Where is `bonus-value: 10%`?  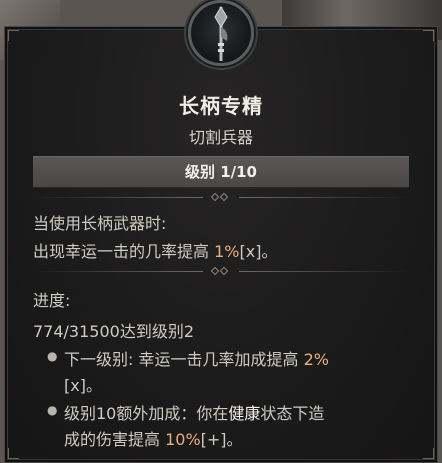
bonus-value: 10% is located at coordinates (183, 439).